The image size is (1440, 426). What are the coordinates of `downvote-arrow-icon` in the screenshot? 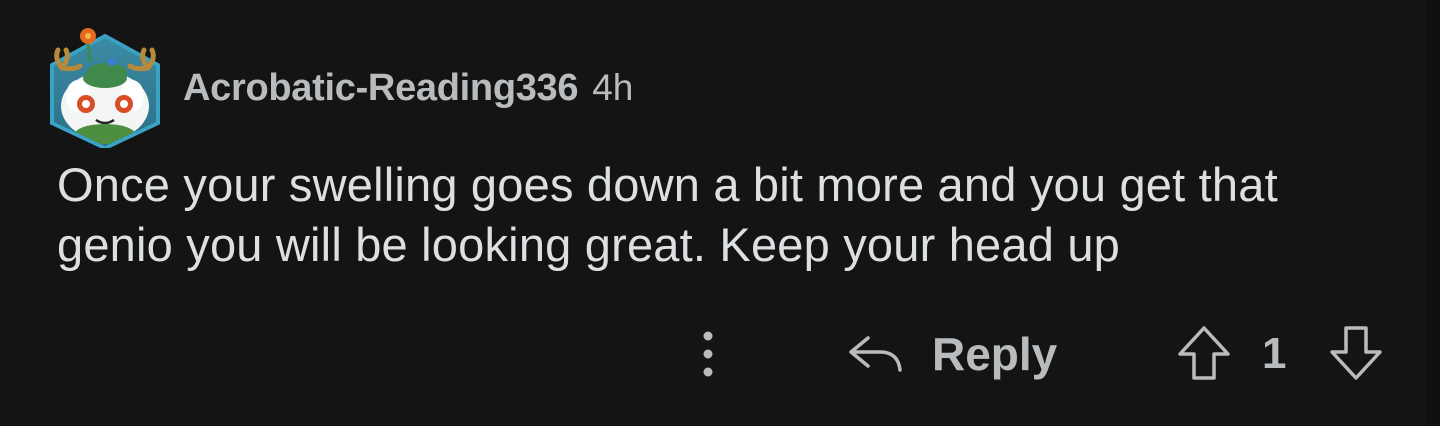 It's located at (1356, 353).